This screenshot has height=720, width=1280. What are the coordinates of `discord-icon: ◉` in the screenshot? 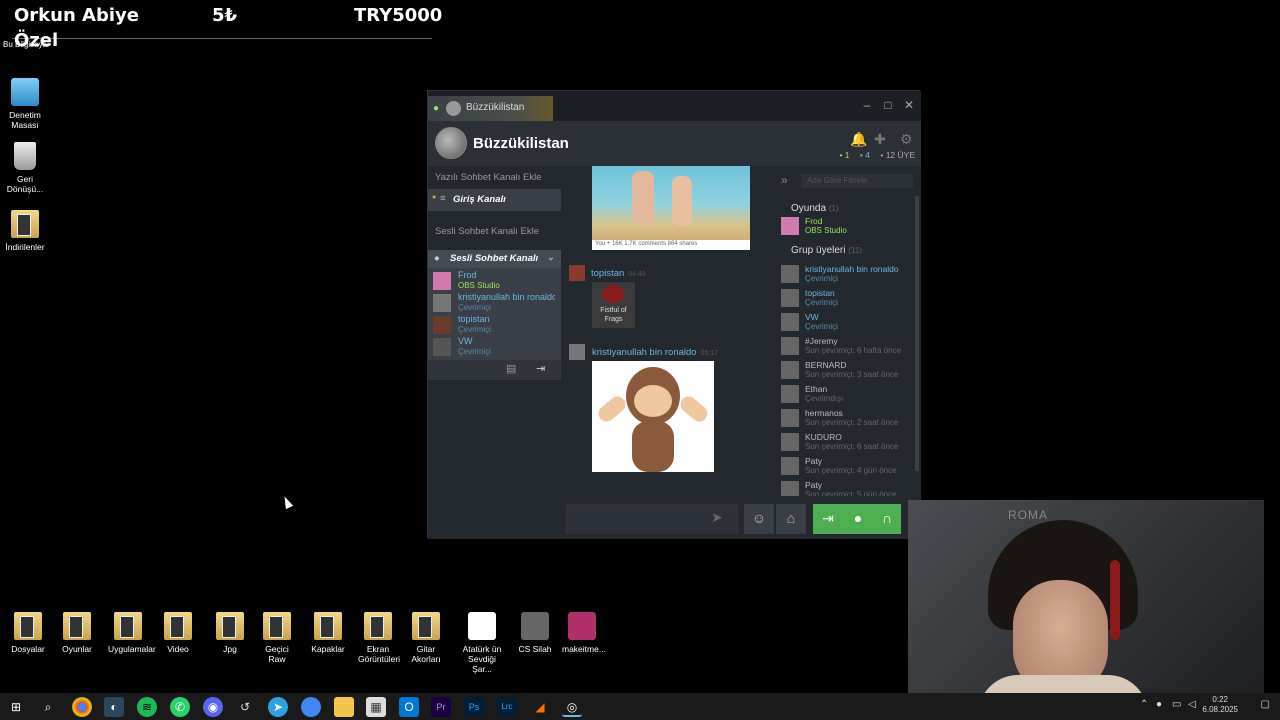 It's located at (213, 707).